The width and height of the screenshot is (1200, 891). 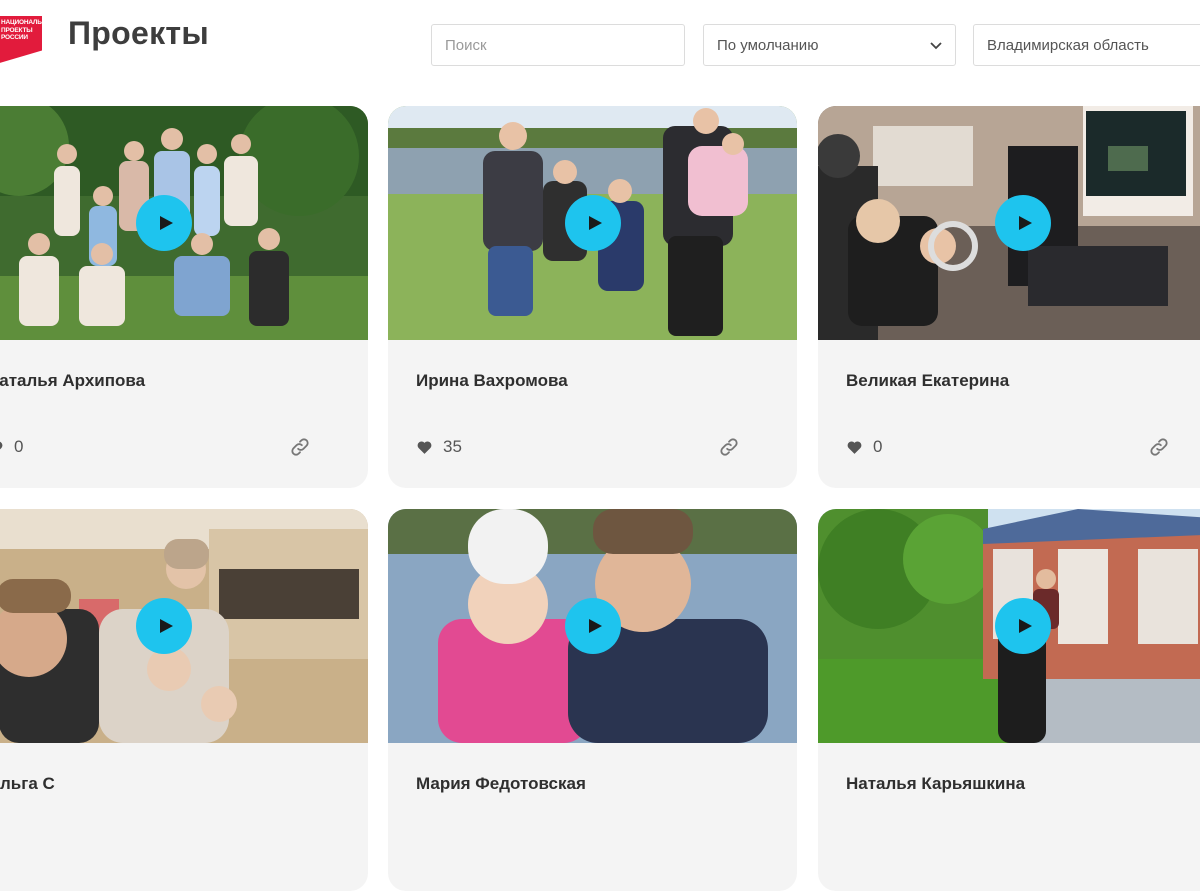 What do you see at coordinates (927, 381) in the screenshot?
I see `author-name: Великая Екатерина` at bounding box center [927, 381].